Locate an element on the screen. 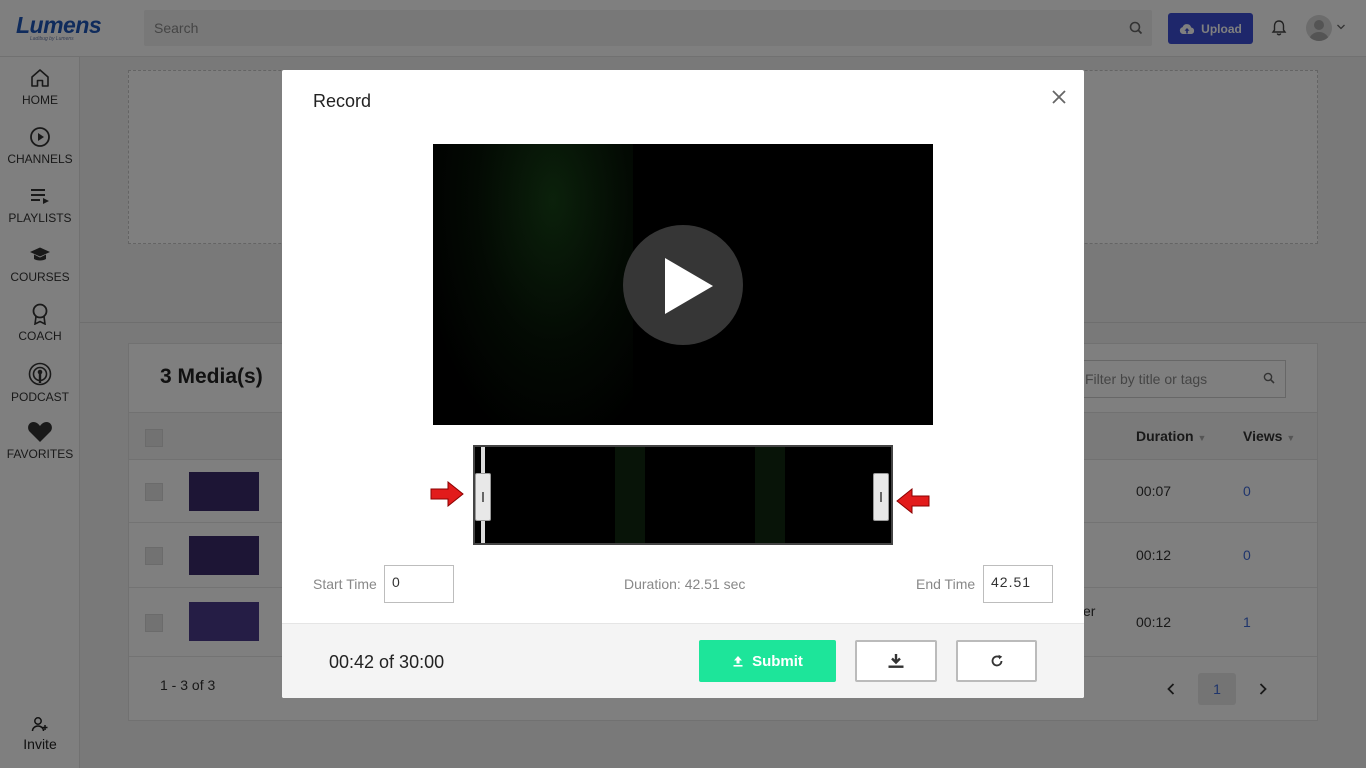 This screenshot has height=768, width=1366. end-time-input: 42.51 is located at coordinates (1018, 584).